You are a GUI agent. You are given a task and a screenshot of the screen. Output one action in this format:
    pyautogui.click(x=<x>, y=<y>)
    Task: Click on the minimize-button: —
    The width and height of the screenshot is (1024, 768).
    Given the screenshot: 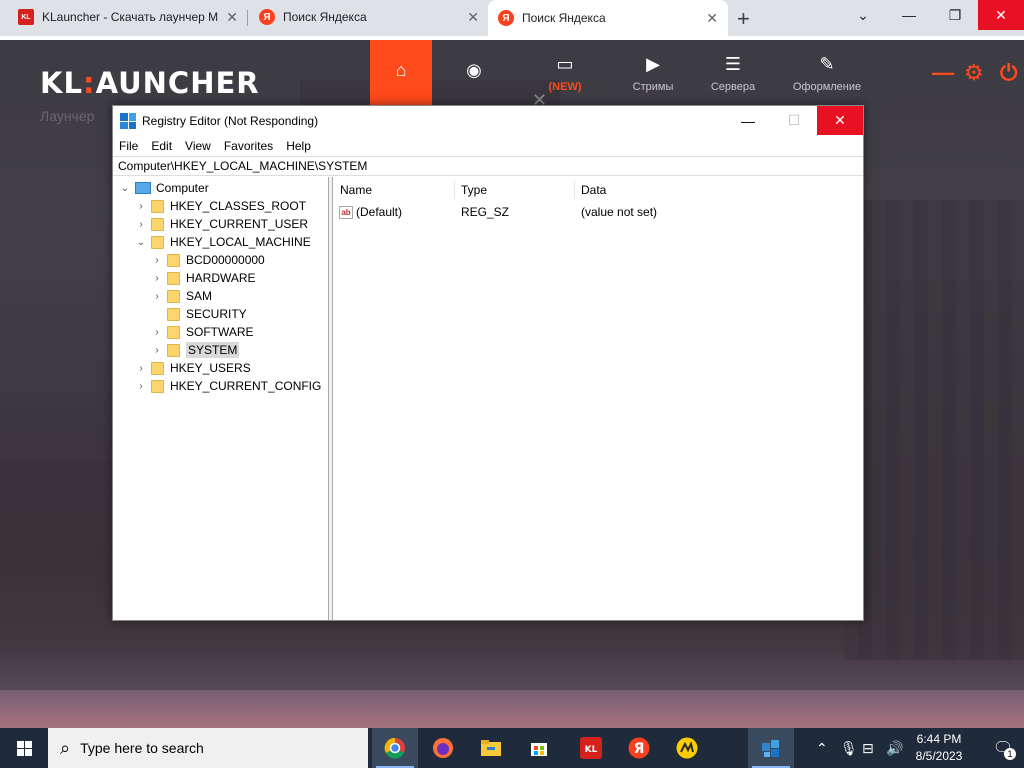 What is the action you would take?
    pyautogui.click(x=909, y=15)
    